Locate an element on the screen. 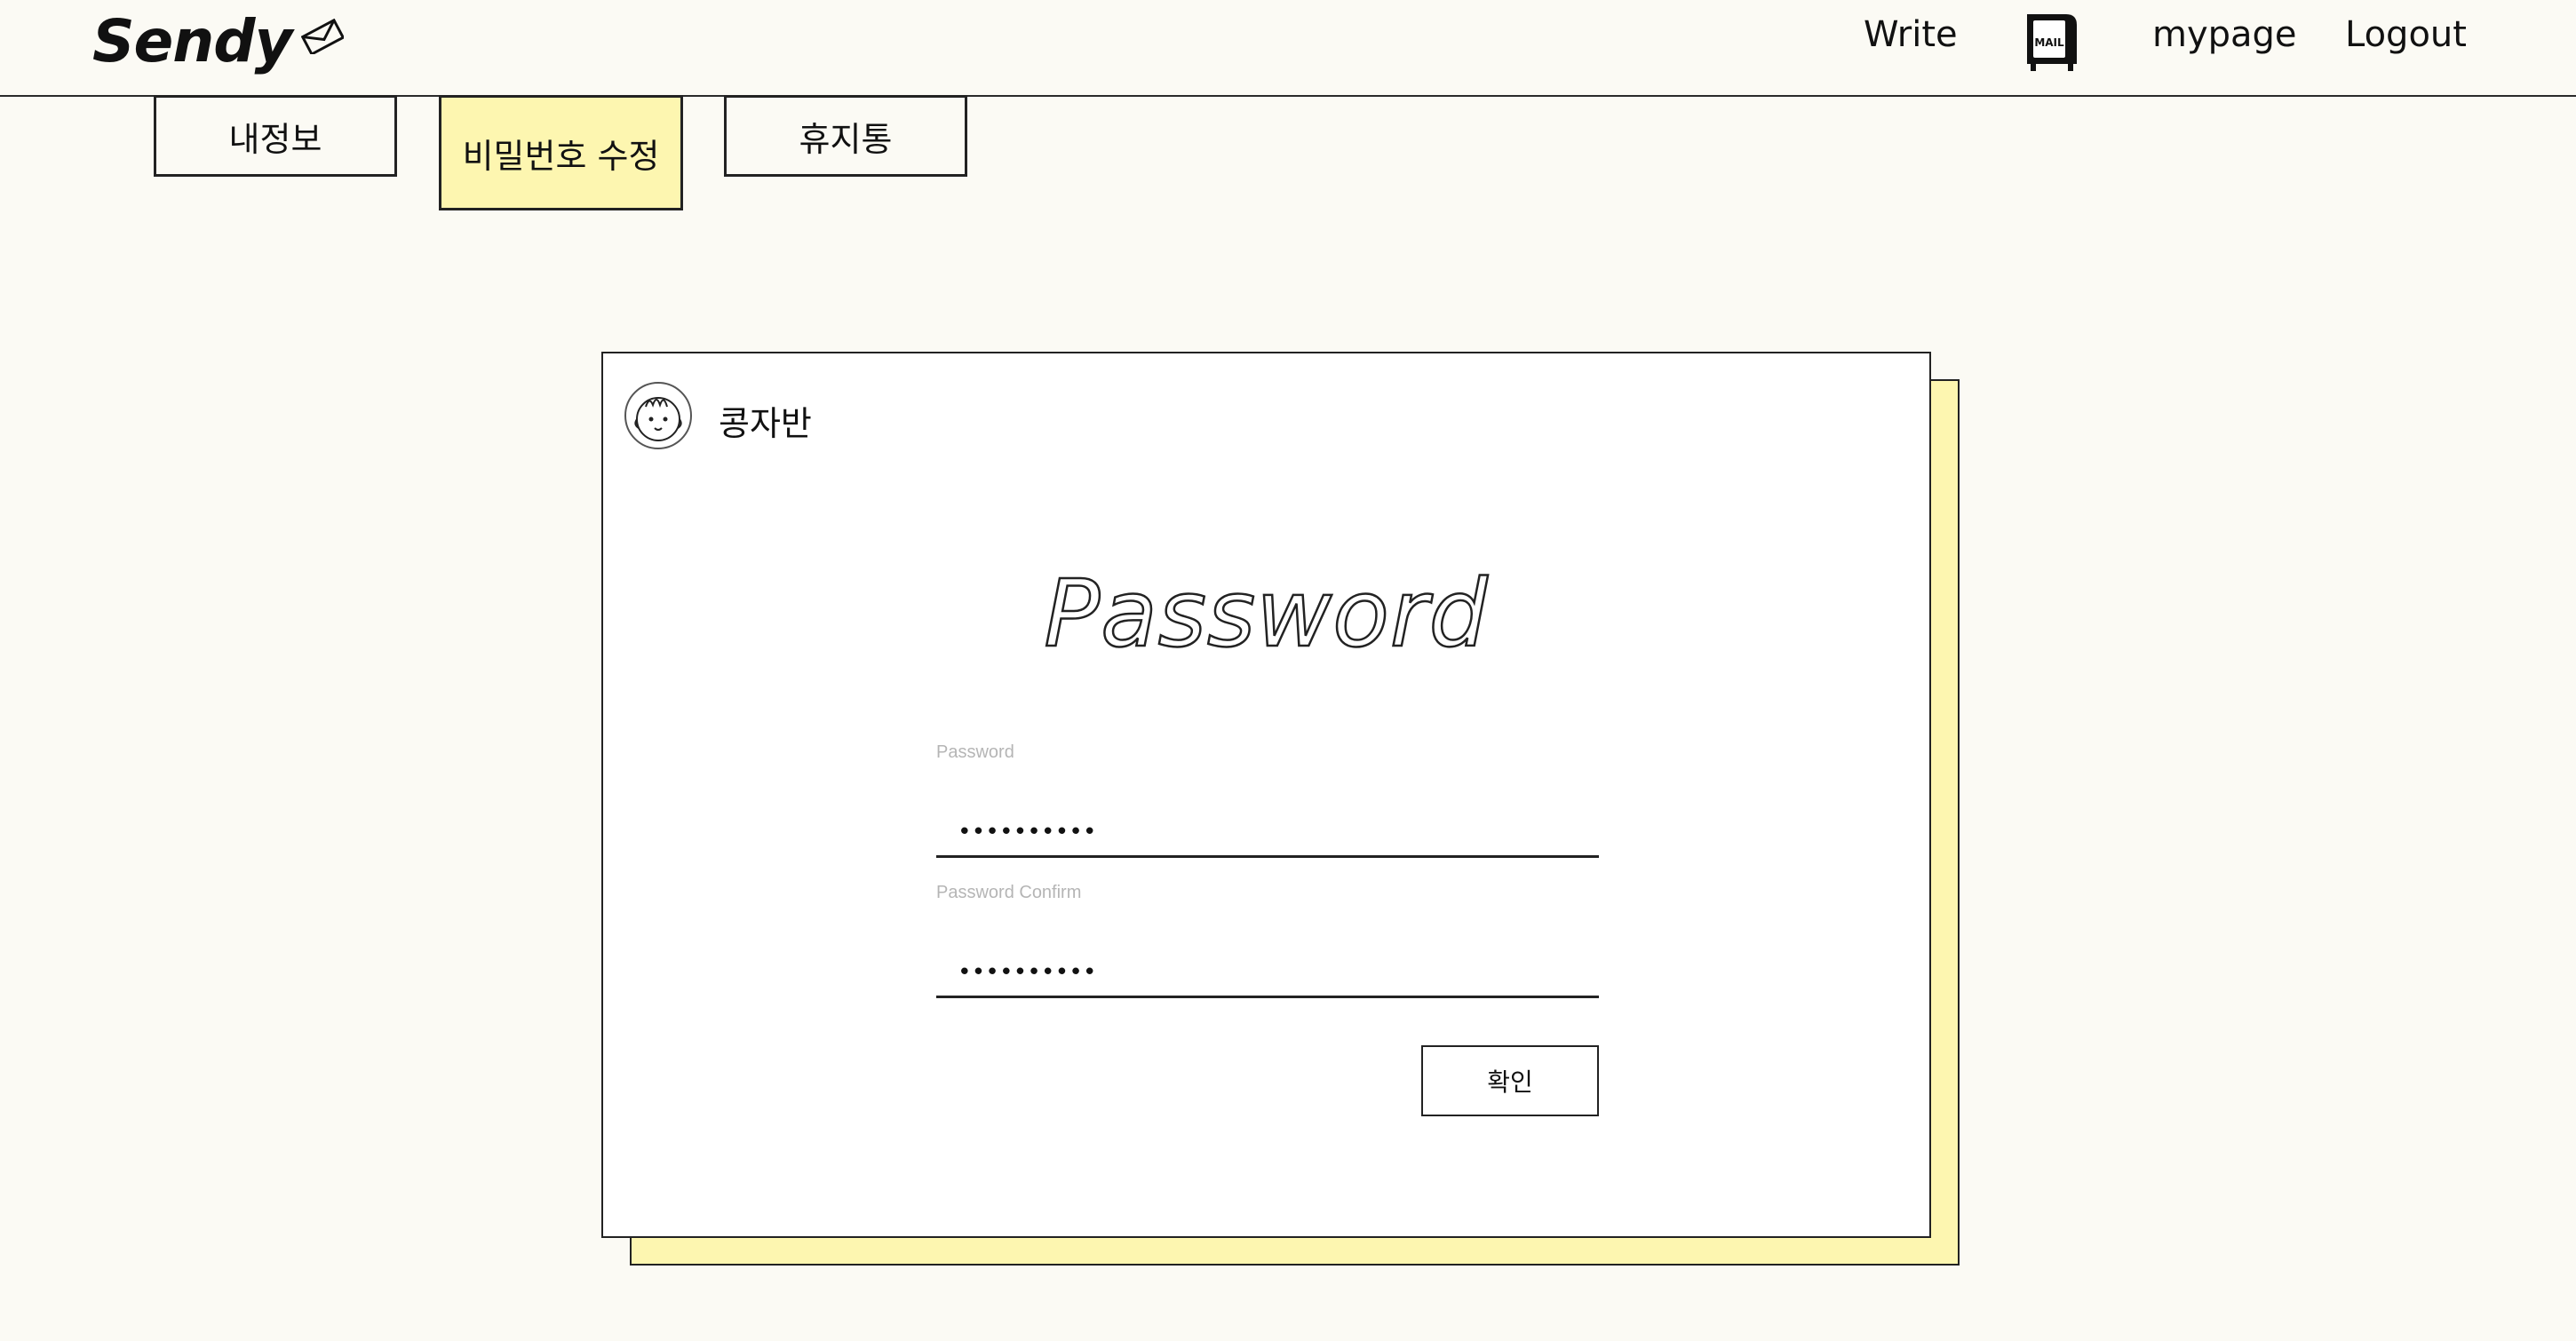 The image size is (2576, 1341). top-header: Sendy Write MAIL mypage Logout is located at coordinates (1288, 48).